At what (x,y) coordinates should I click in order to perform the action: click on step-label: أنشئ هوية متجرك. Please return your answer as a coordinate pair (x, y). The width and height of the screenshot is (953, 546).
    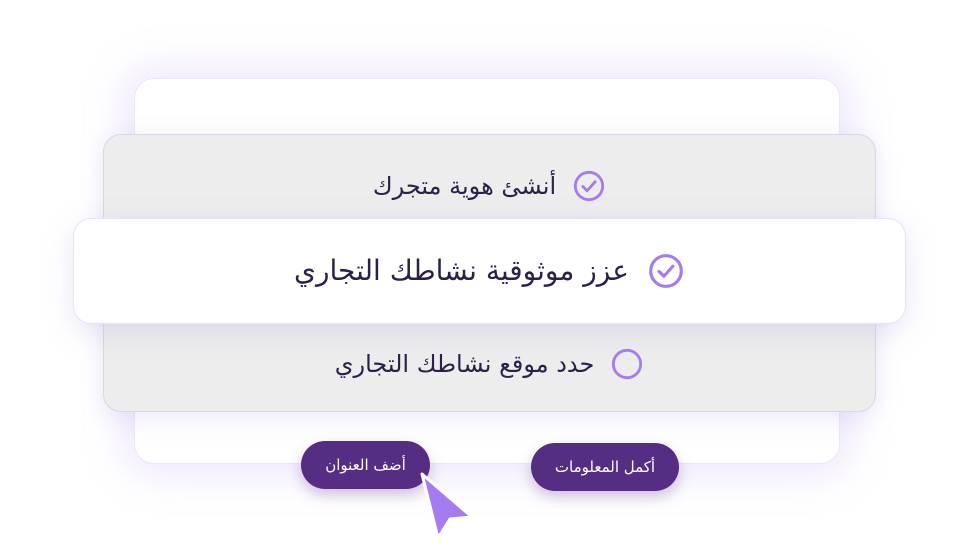
    Looking at the image, I should click on (464, 186).